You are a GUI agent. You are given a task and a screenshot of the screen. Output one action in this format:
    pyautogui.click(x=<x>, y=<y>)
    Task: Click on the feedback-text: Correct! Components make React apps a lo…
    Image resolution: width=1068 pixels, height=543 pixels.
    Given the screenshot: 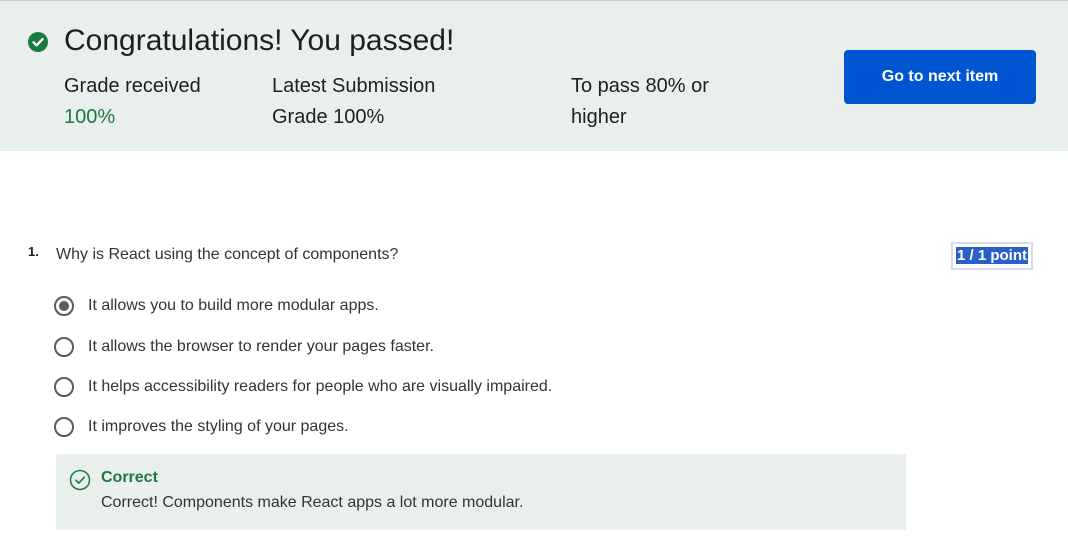 What is the action you would take?
    pyautogui.click(x=312, y=502)
    